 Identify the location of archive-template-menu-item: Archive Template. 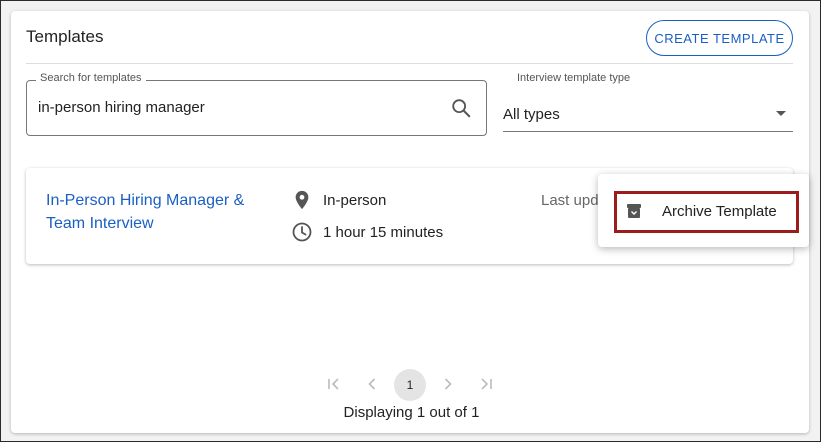
(706, 212).